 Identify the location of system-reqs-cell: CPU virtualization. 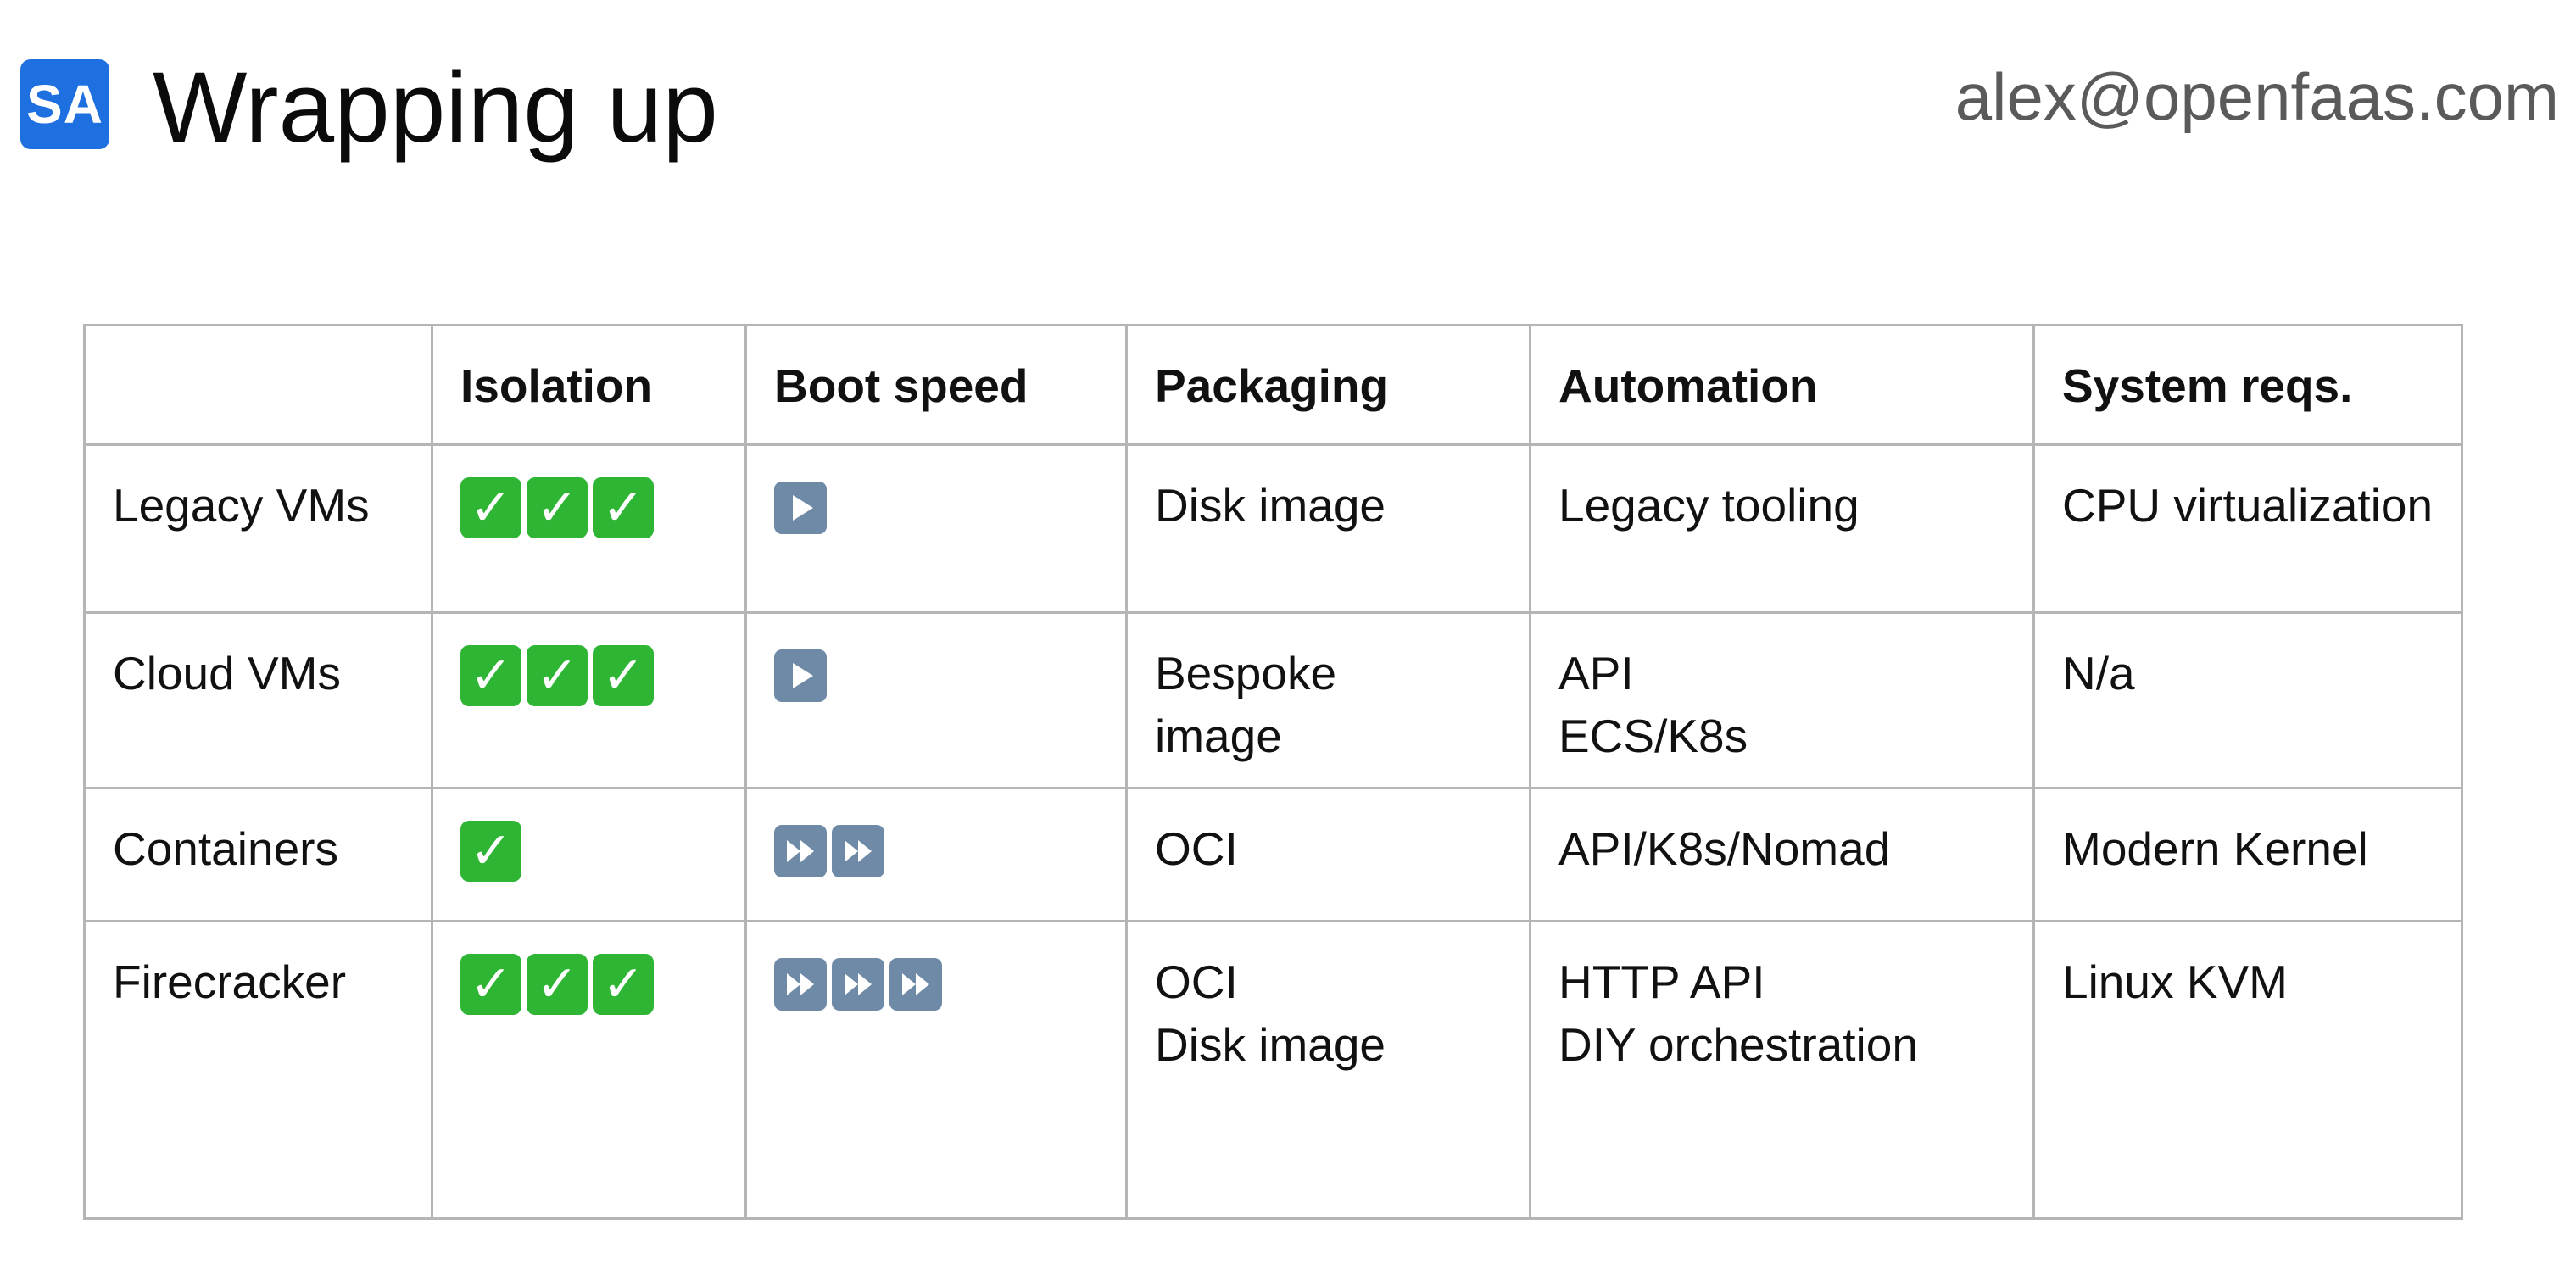
(2247, 528).